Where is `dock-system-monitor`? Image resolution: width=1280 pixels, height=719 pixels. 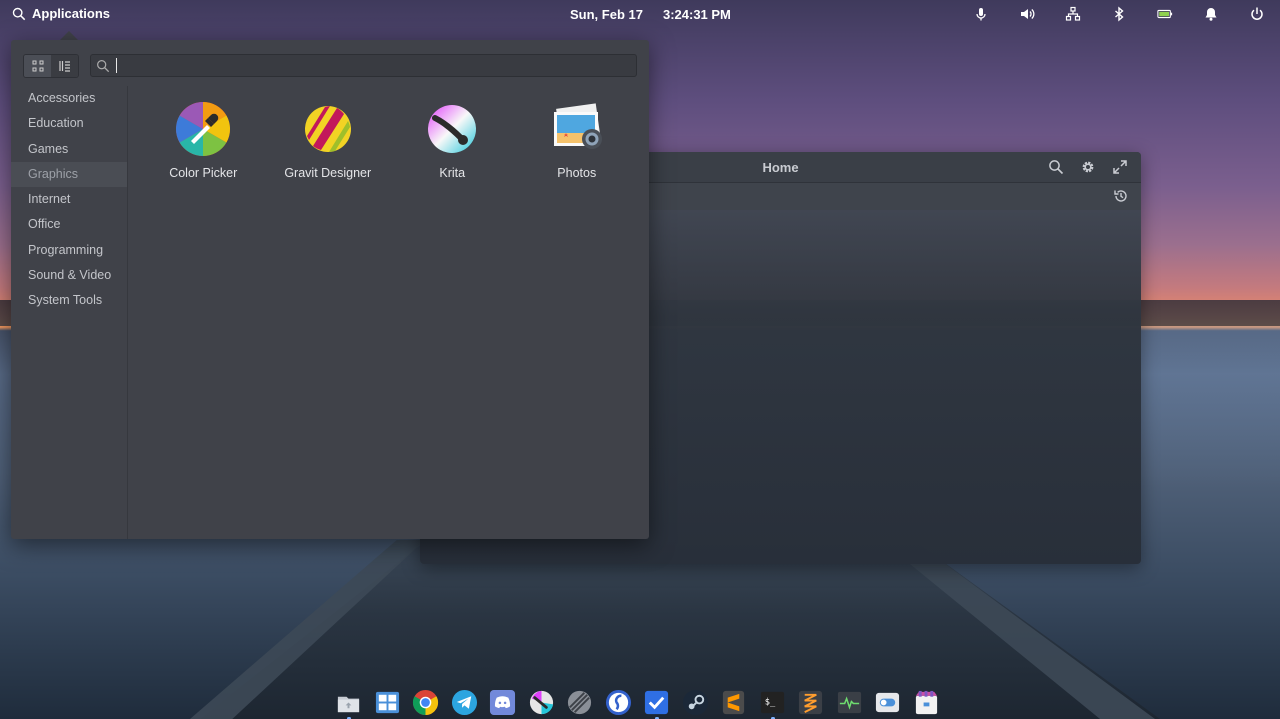
dock-system-monitor is located at coordinates (850, 702).